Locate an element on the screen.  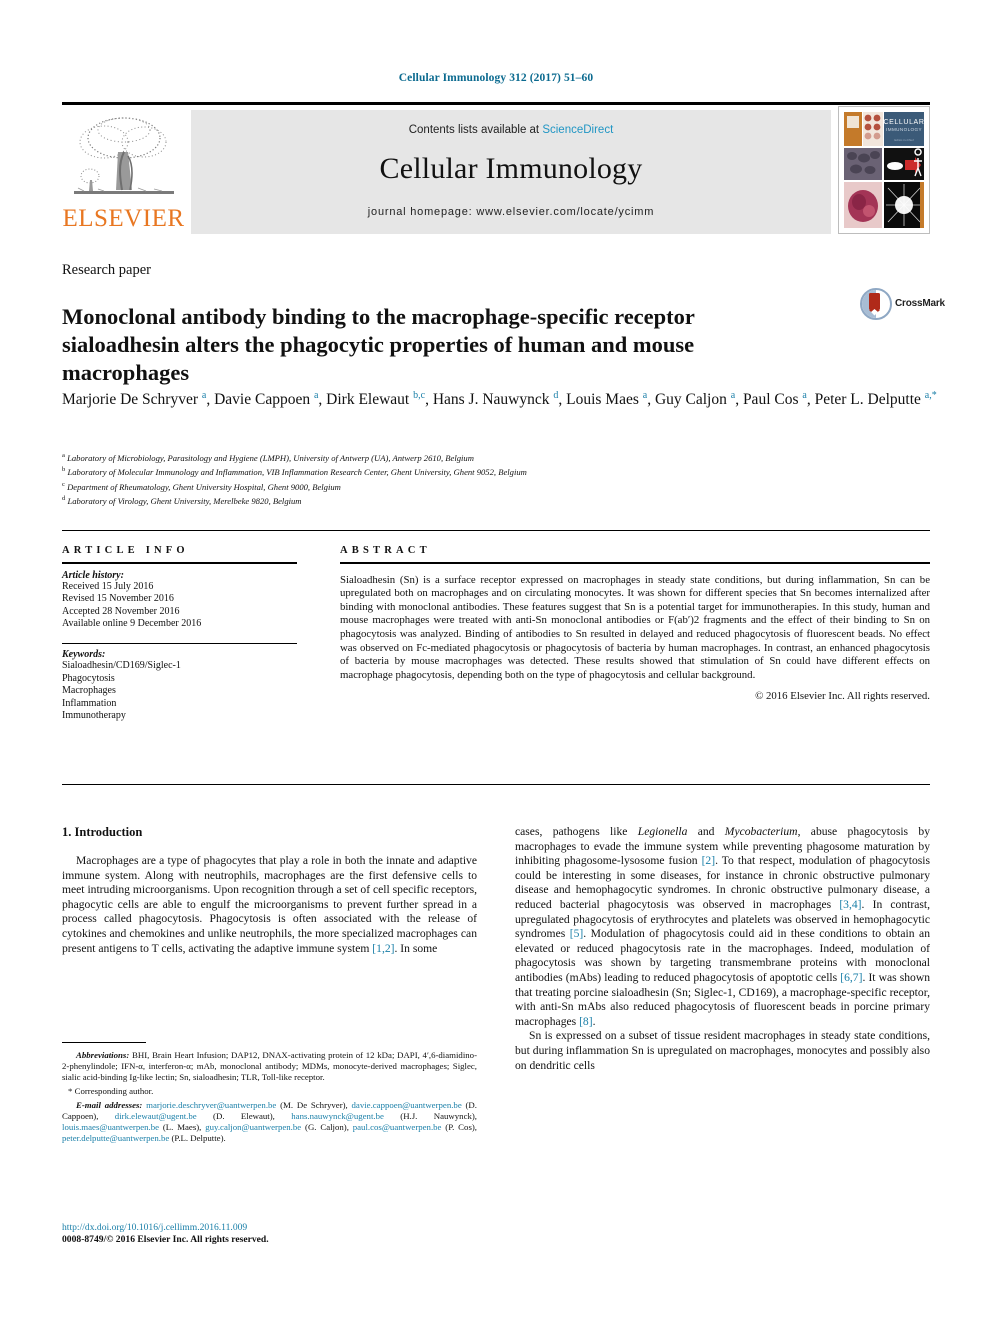
abstract-heading: ABSTRACT is located at coordinates (385, 550).